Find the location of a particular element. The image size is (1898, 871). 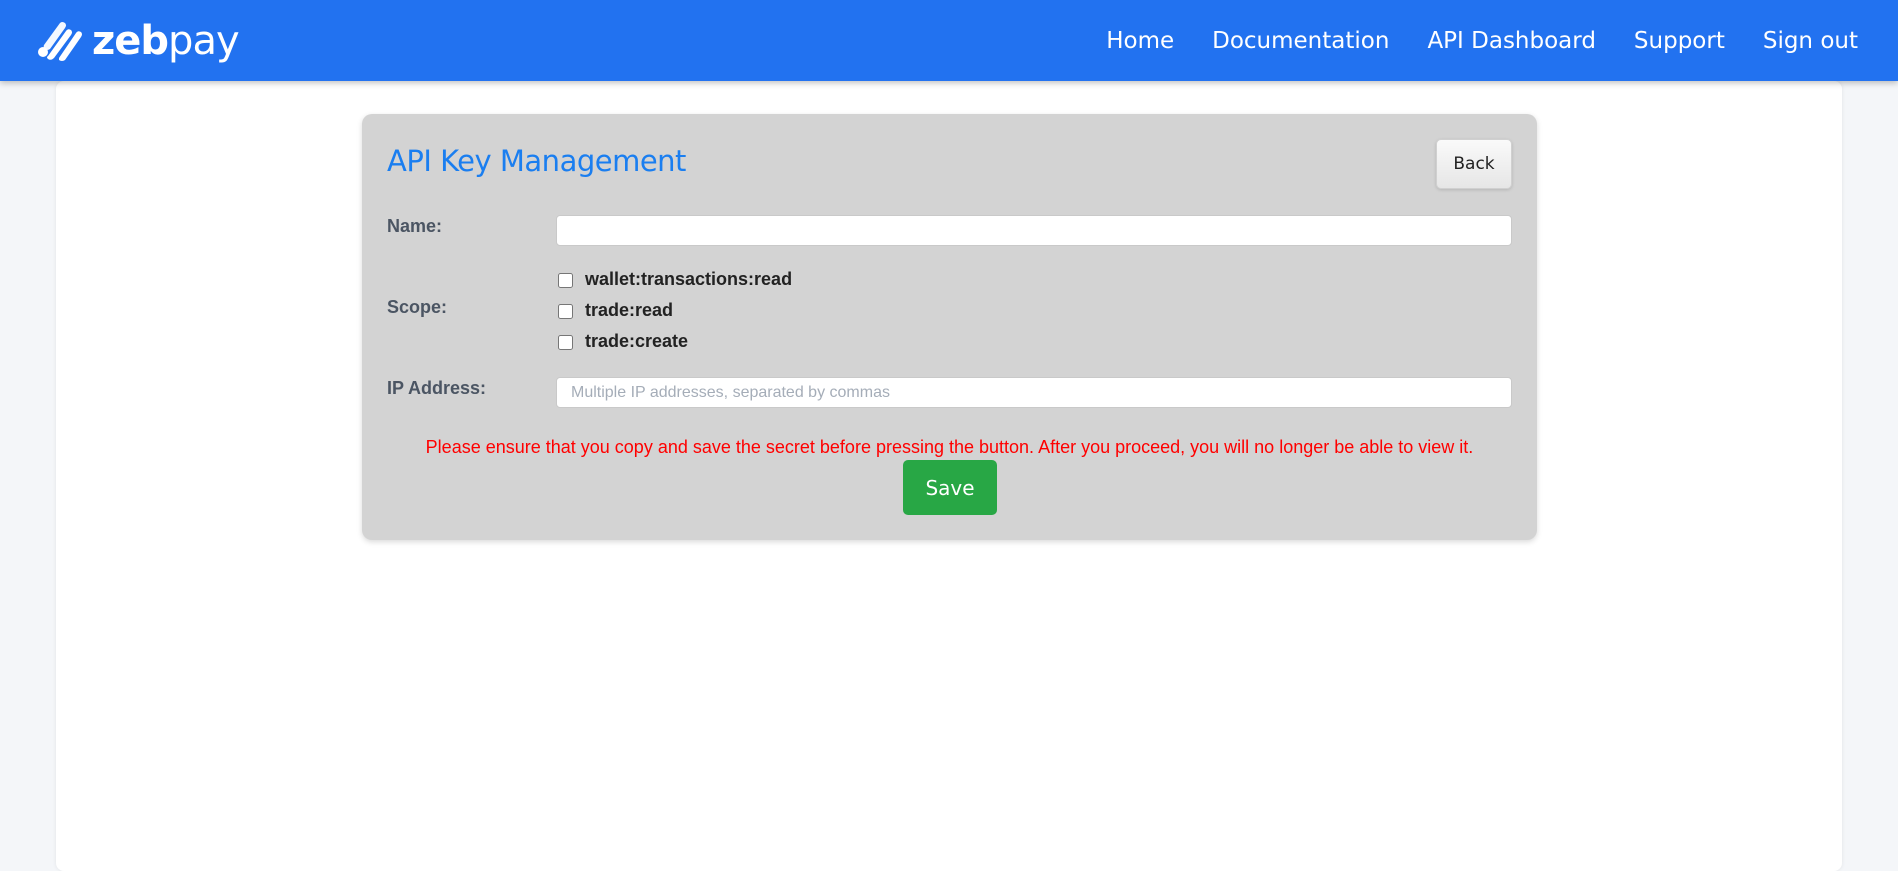

nav-support-link: Support is located at coordinates (1679, 41).